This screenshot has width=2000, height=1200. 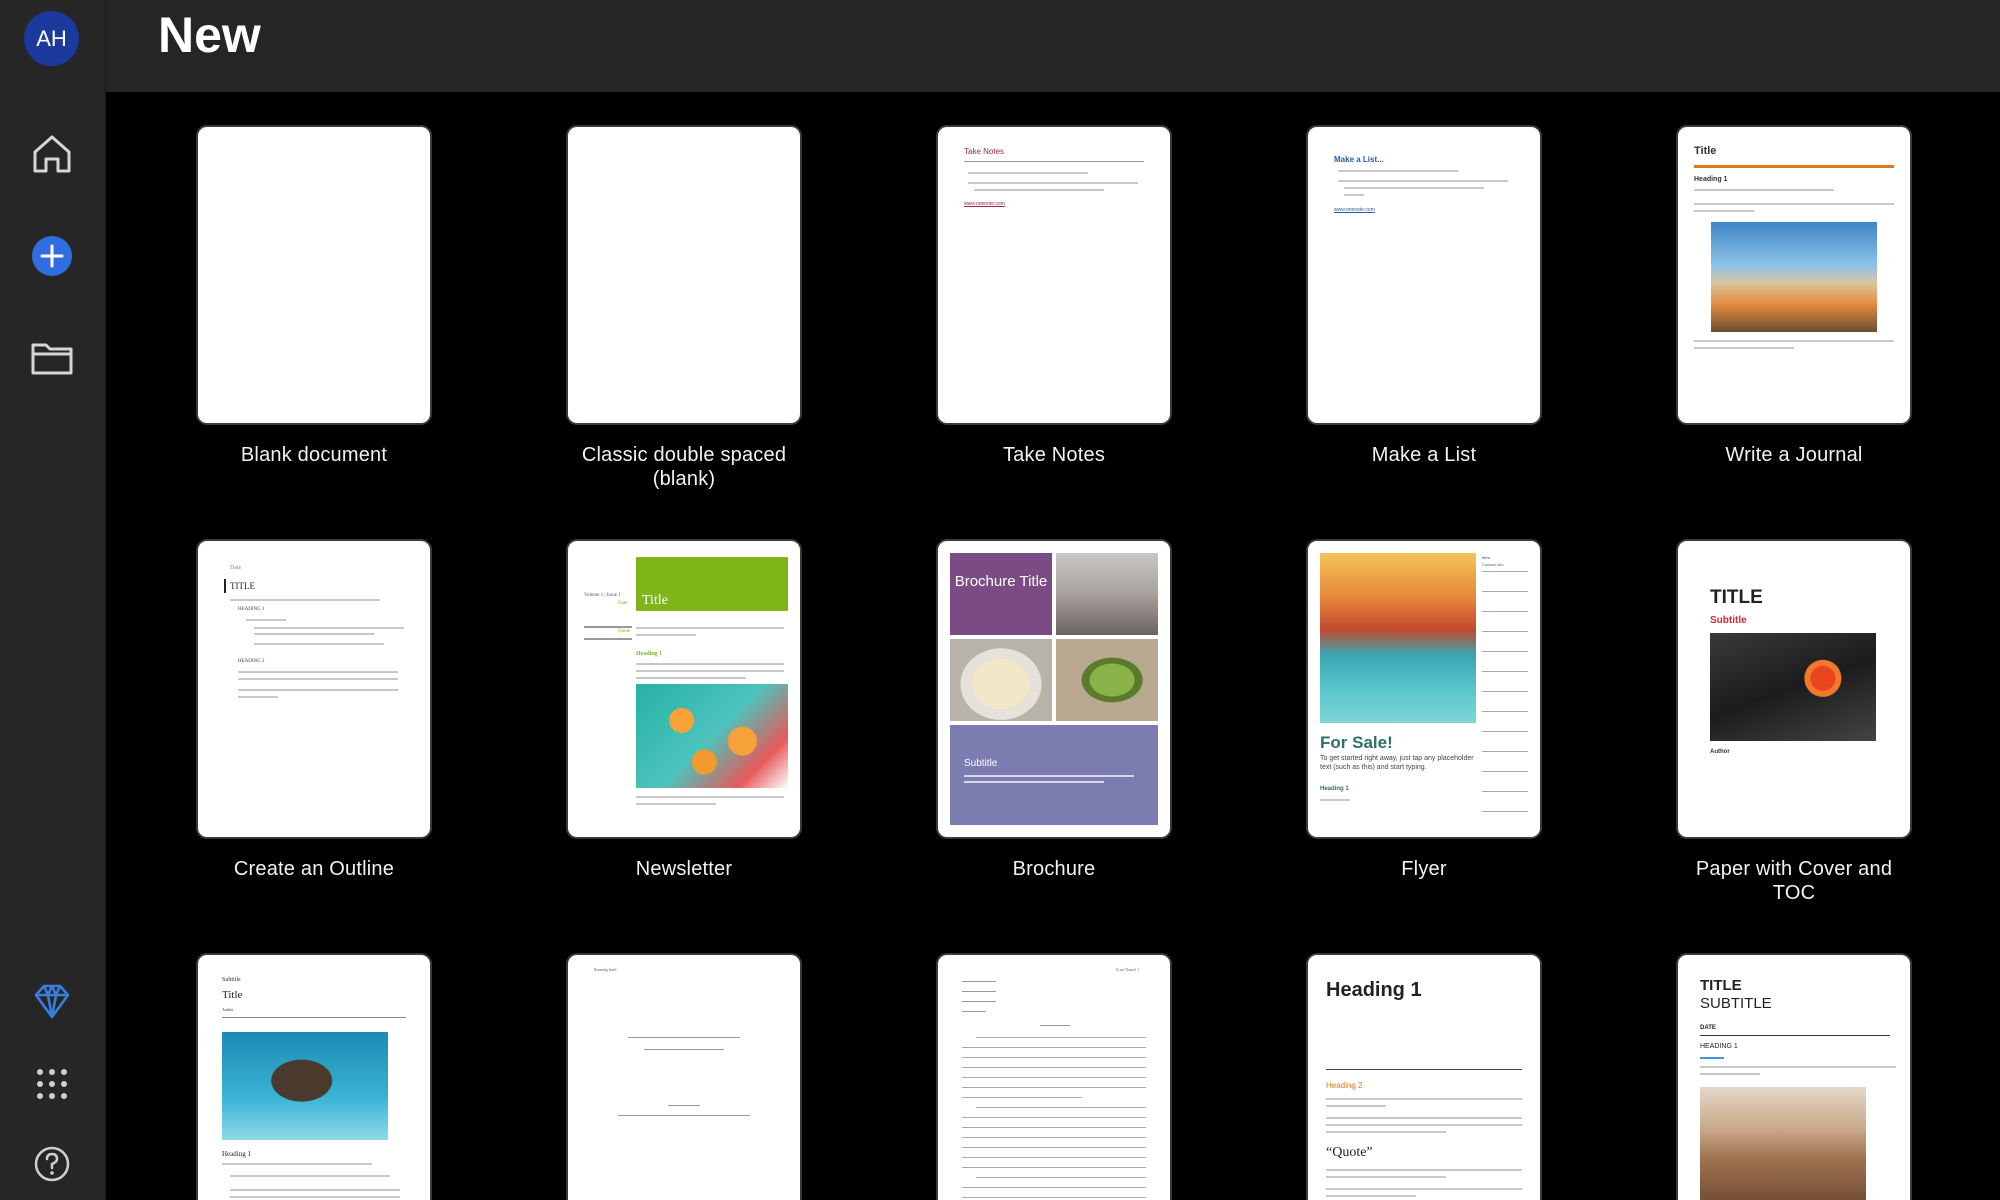 I want to click on template-blank-document: Blank document, so click(x=314, y=297).